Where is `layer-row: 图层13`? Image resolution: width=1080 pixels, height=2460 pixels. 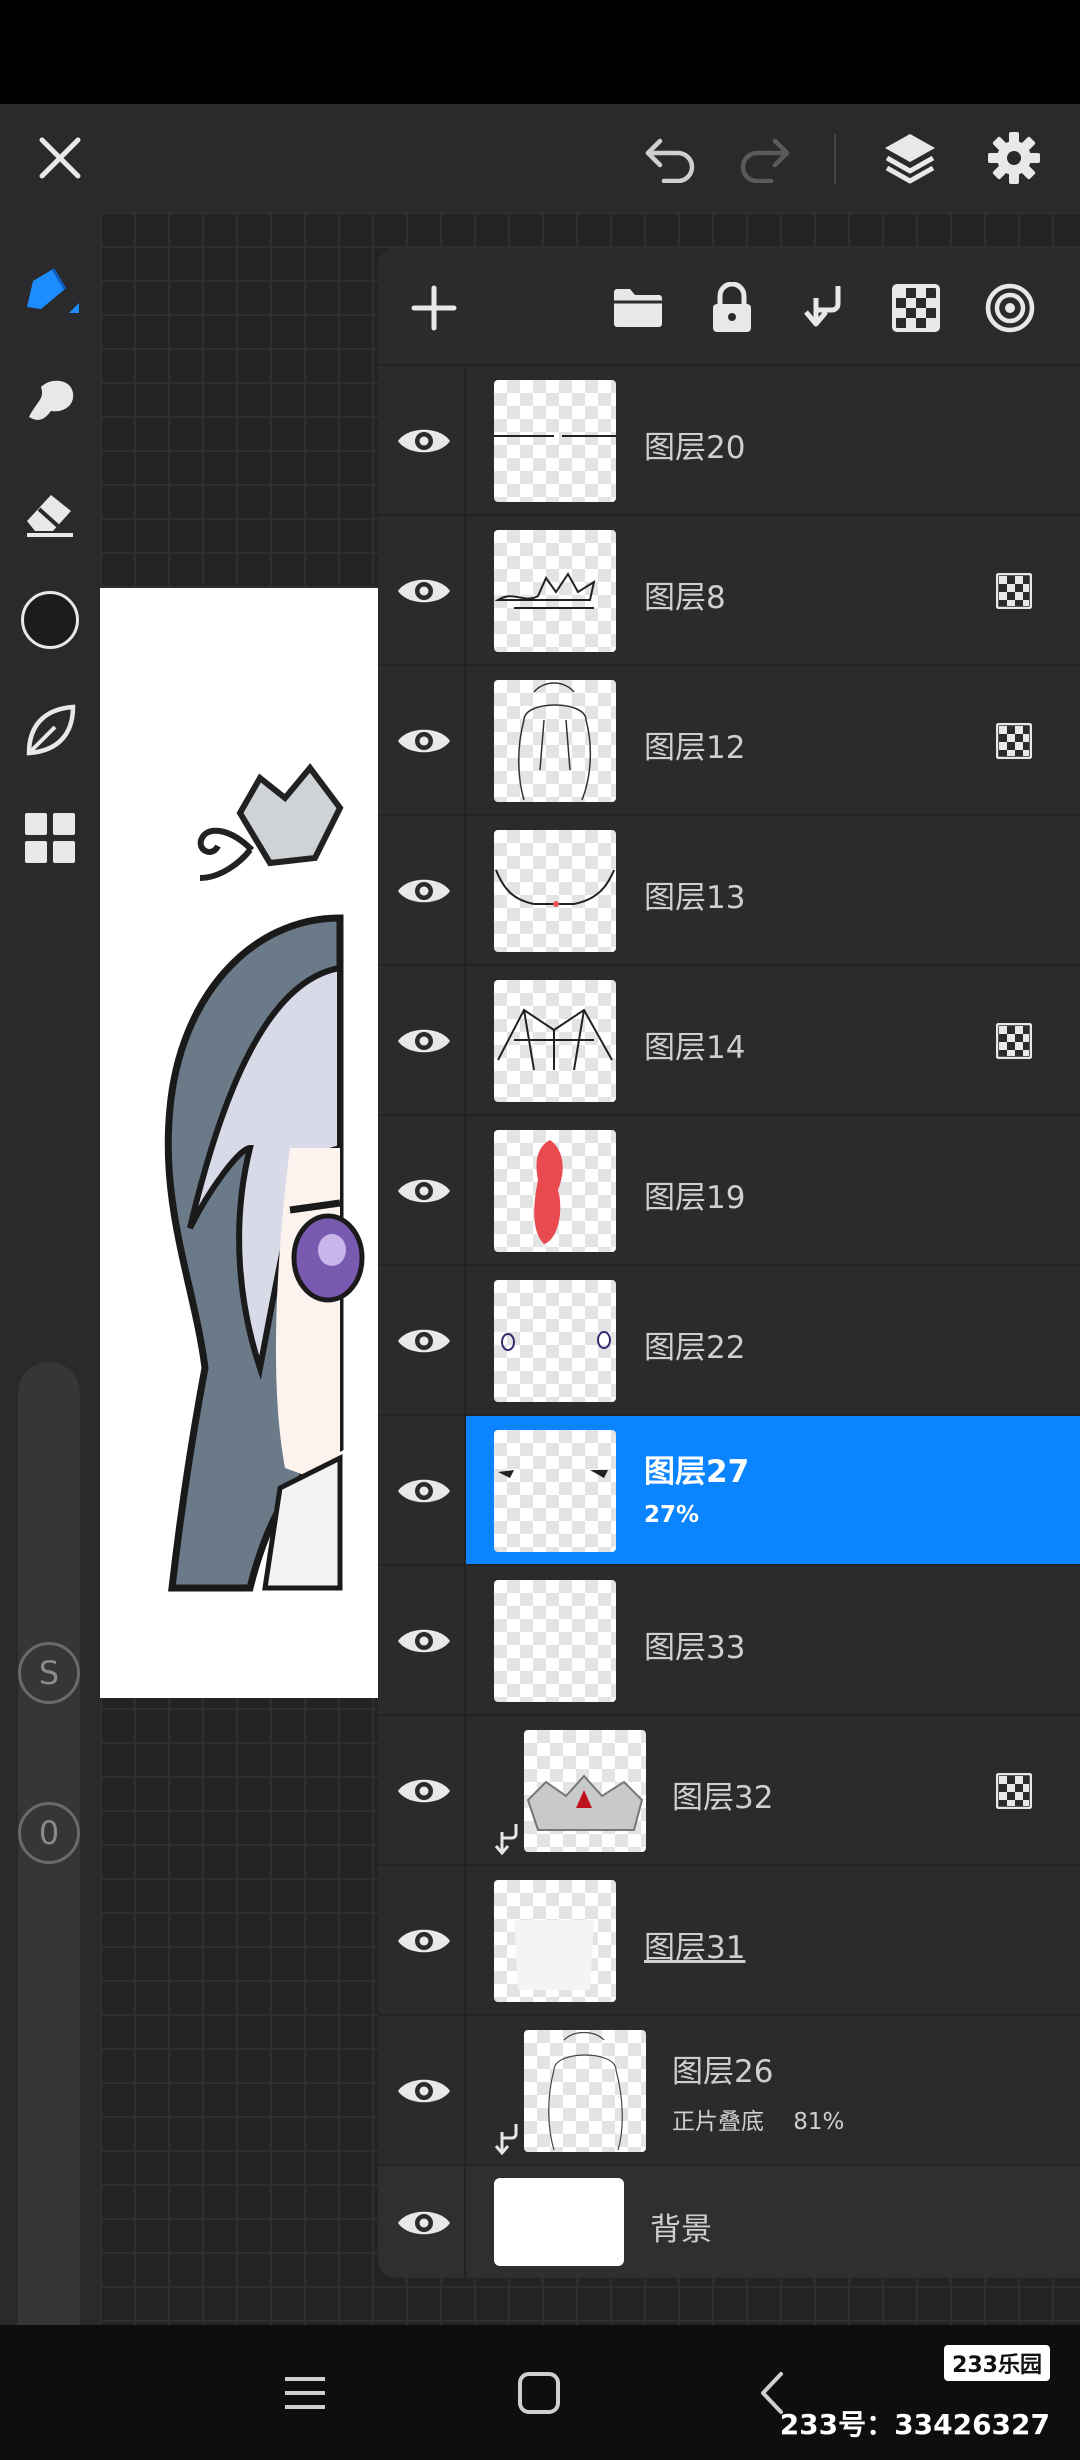 layer-row: 图层13 is located at coordinates (729, 890).